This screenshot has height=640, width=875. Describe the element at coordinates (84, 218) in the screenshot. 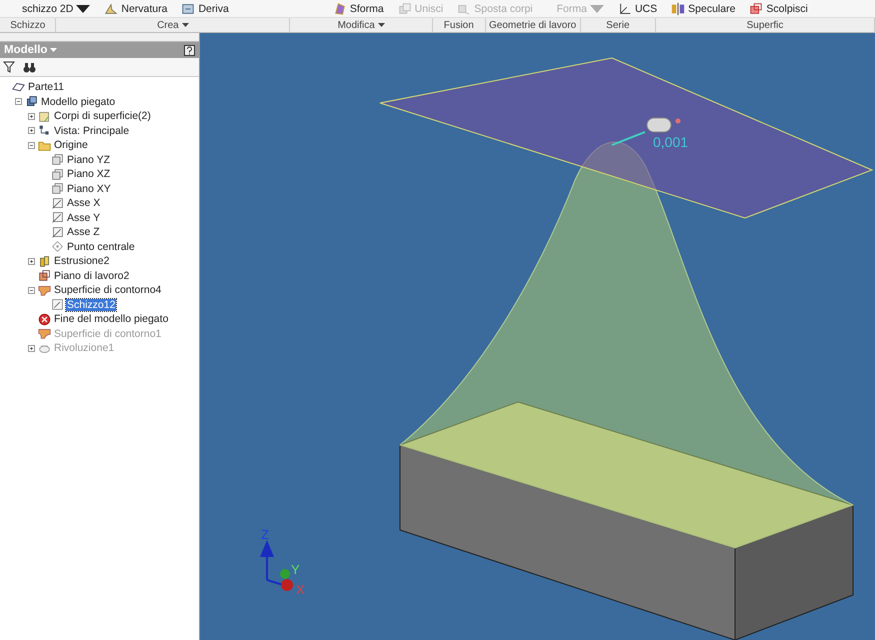

I see `tree-item: Asse Y` at that location.